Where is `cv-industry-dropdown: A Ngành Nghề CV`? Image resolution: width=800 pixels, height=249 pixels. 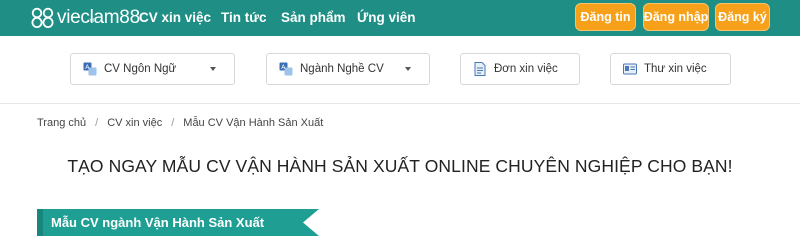
cv-industry-dropdown: A Ngành Nghề CV is located at coordinates (348, 69).